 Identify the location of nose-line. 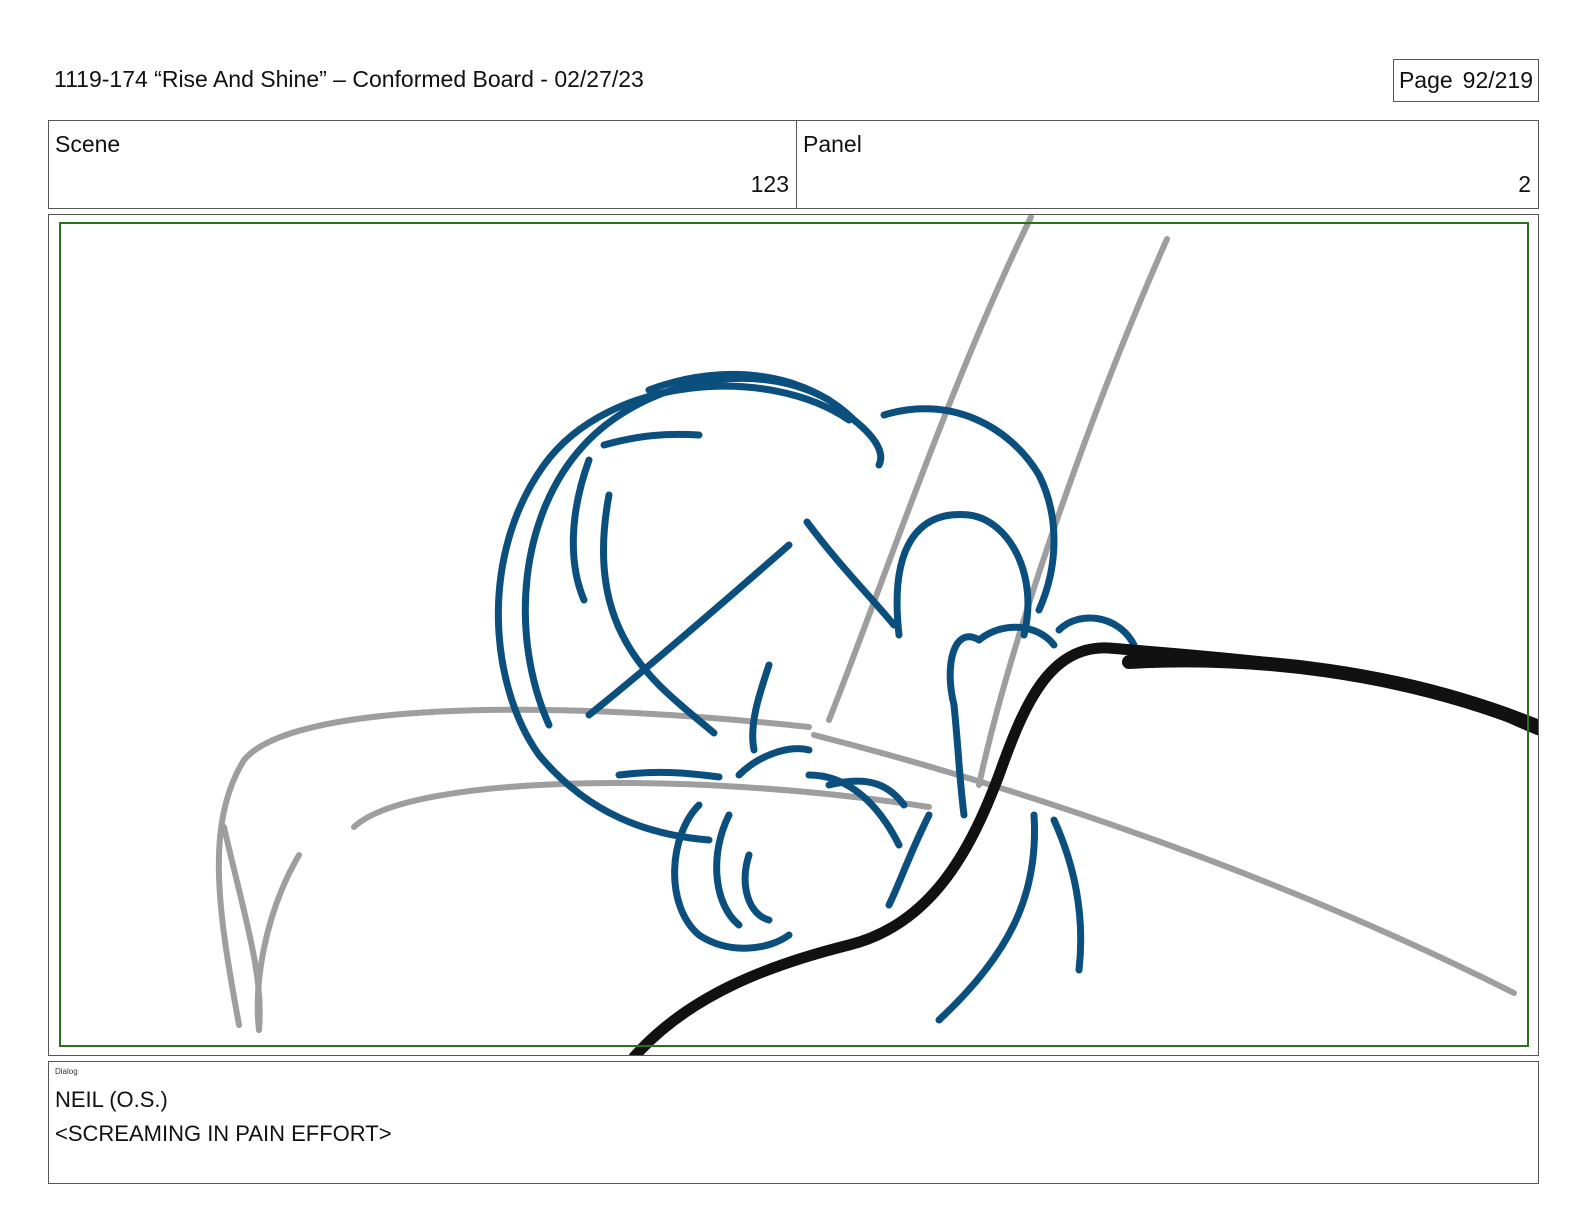
(761, 707).